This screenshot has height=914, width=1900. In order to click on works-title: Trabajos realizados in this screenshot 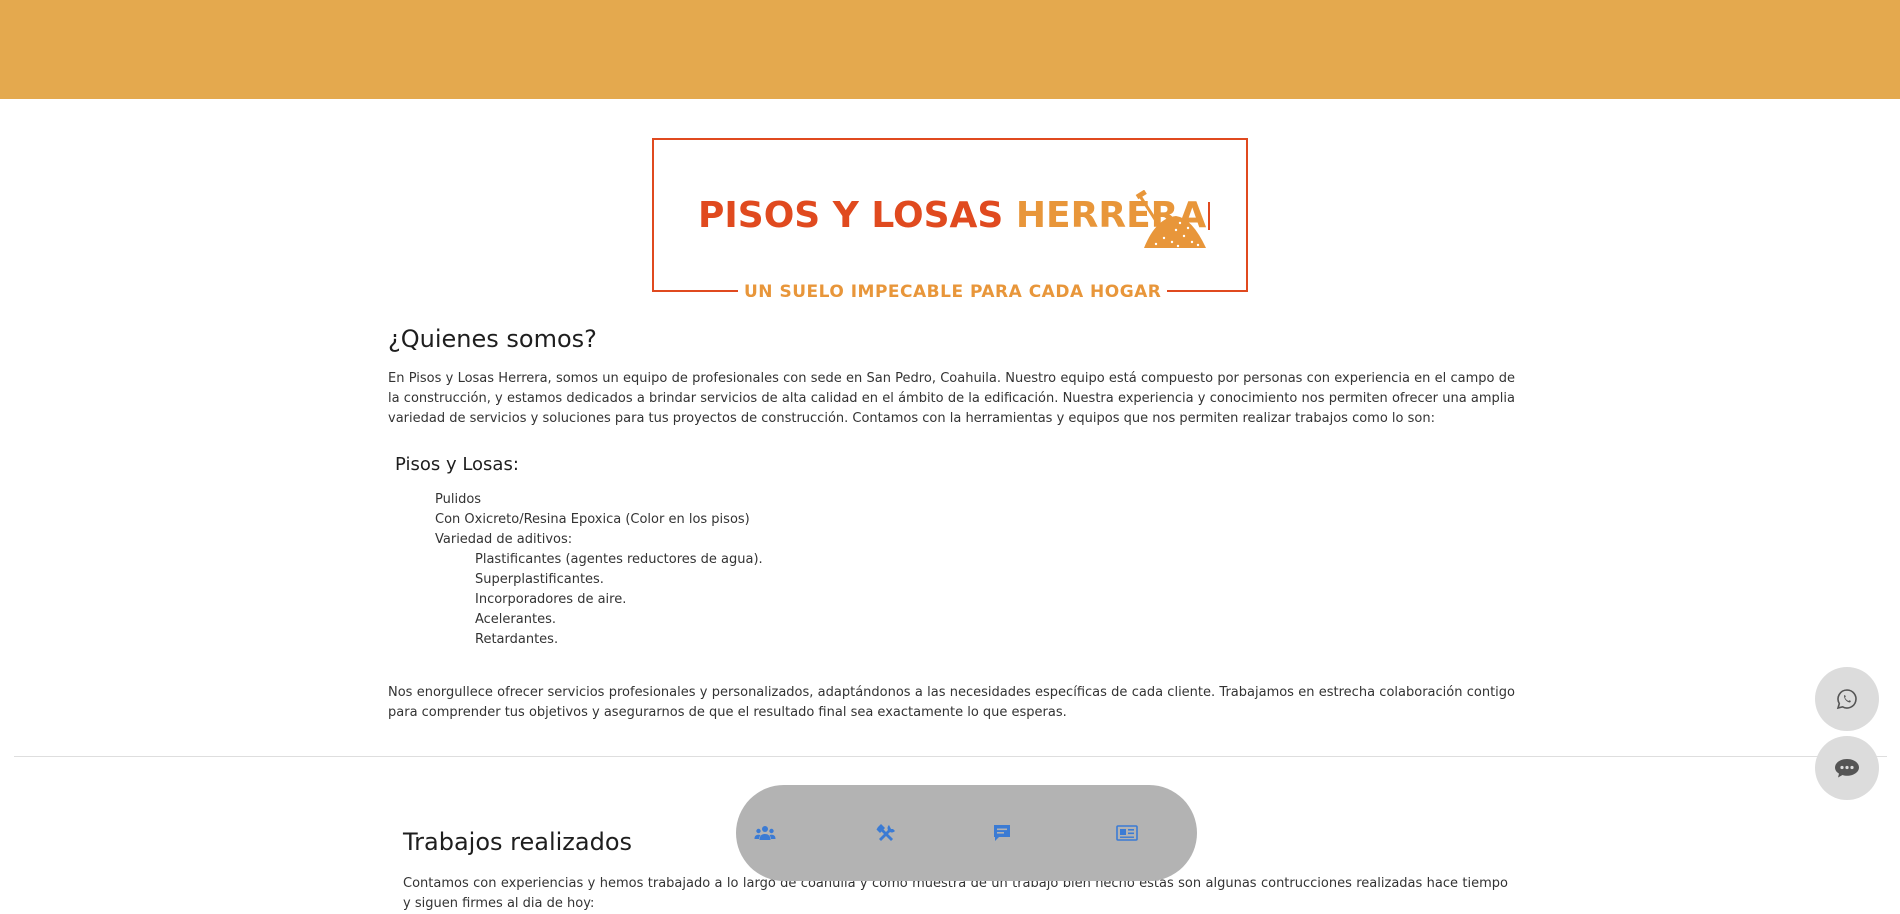, I will do `click(518, 842)`.